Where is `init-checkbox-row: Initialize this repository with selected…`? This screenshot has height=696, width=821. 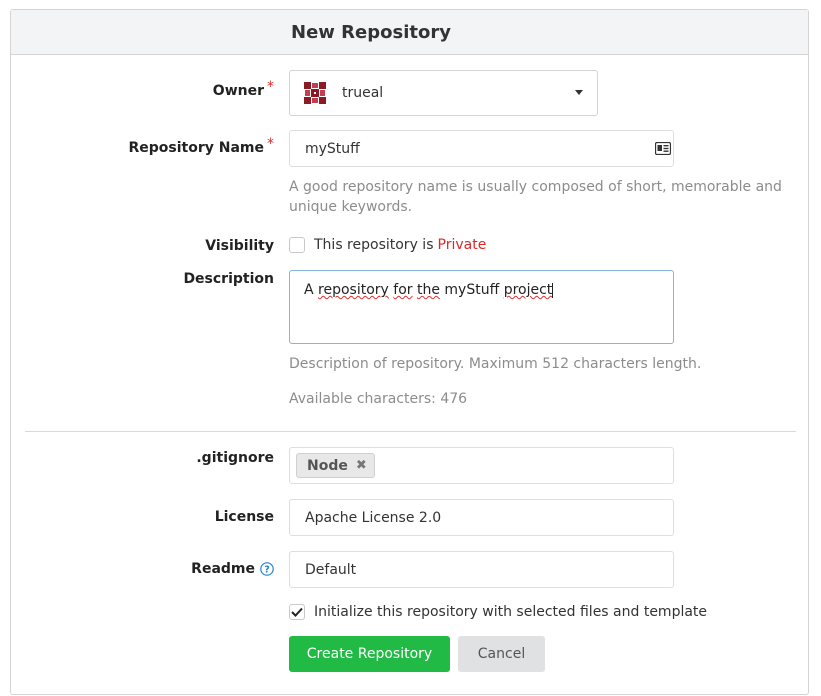 init-checkbox-row: Initialize this repository with selected… is located at coordinates (498, 612).